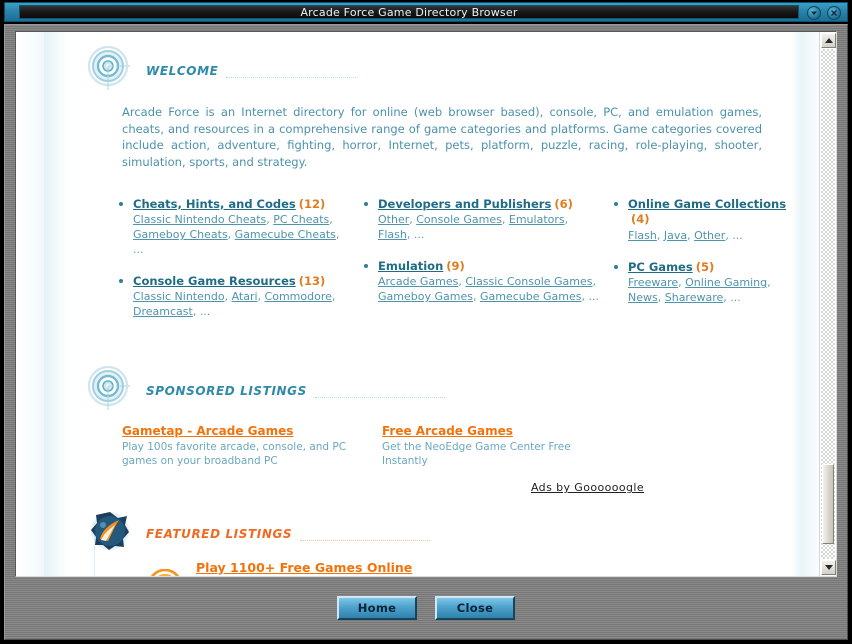  Describe the element at coordinates (410, 266) in the screenshot. I see `category-link: Emulation` at that location.